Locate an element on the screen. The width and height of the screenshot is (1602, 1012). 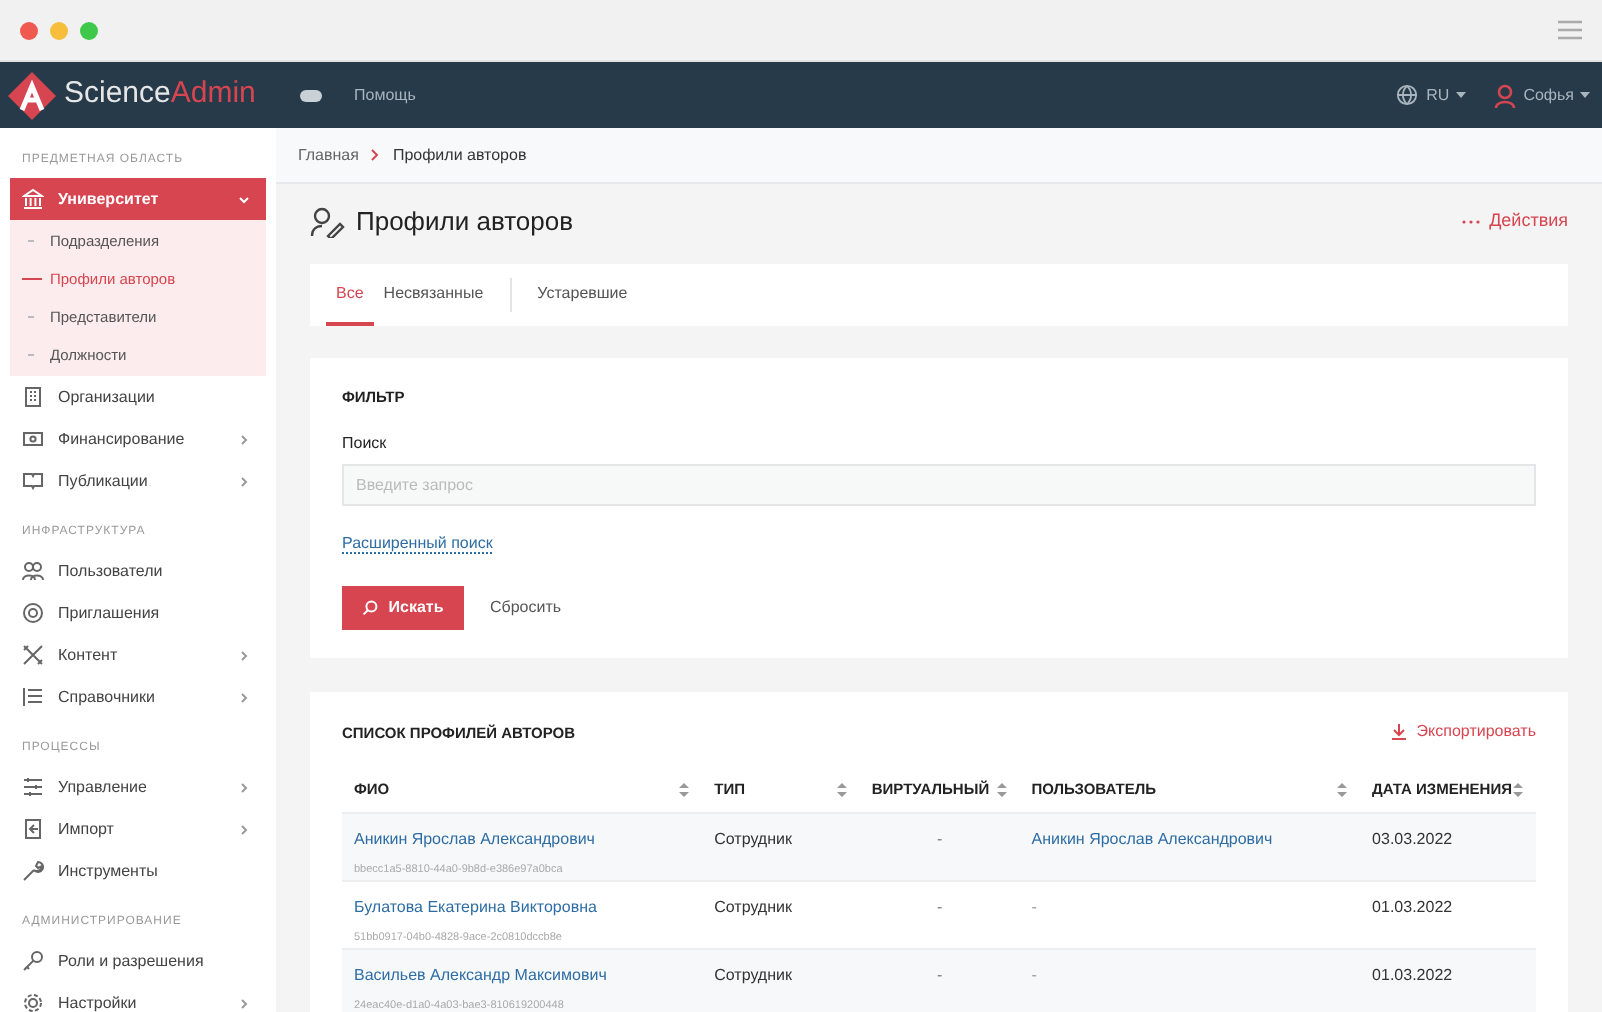
sliders-icon is located at coordinates (33, 787).